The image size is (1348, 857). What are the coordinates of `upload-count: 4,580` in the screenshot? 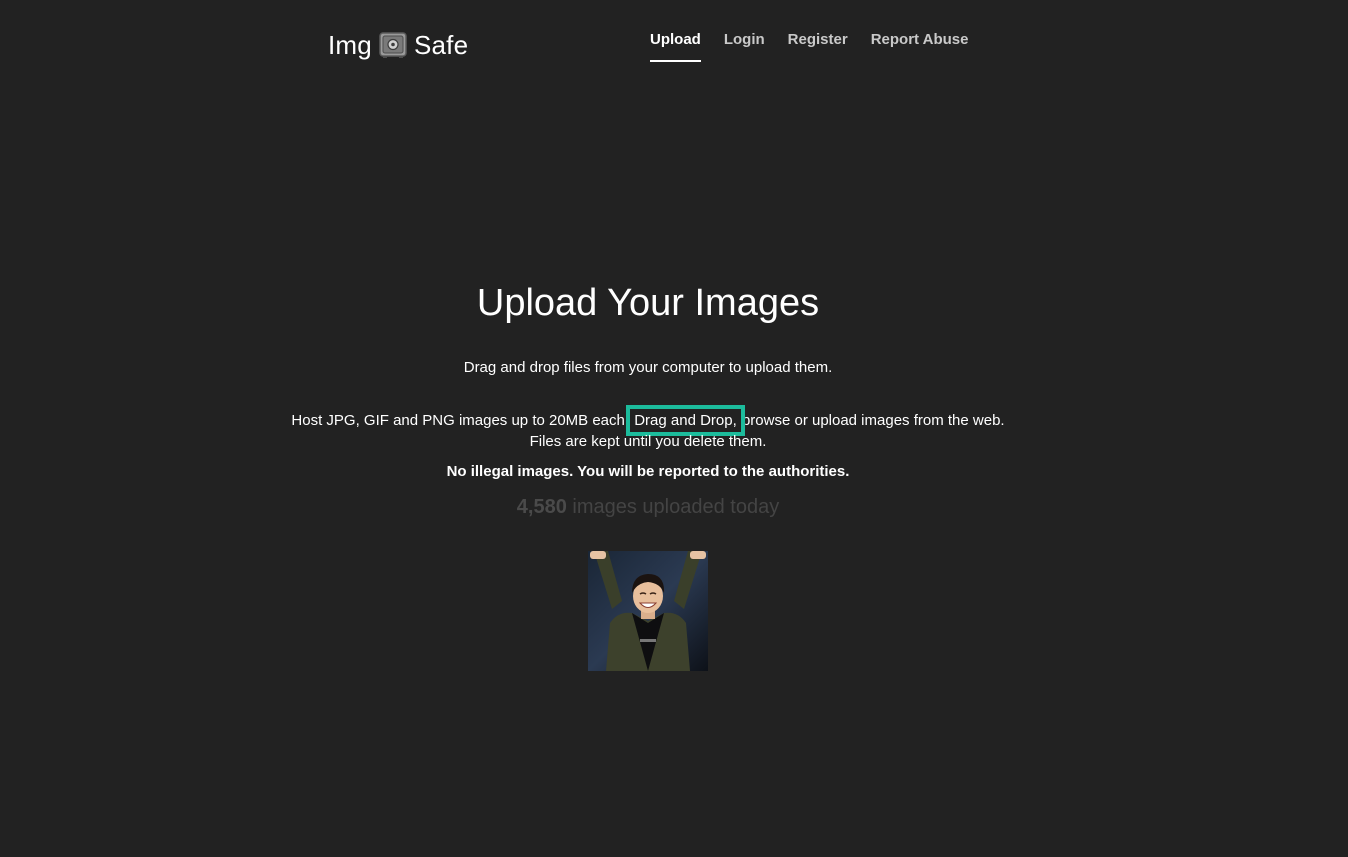 It's located at (541, 507).